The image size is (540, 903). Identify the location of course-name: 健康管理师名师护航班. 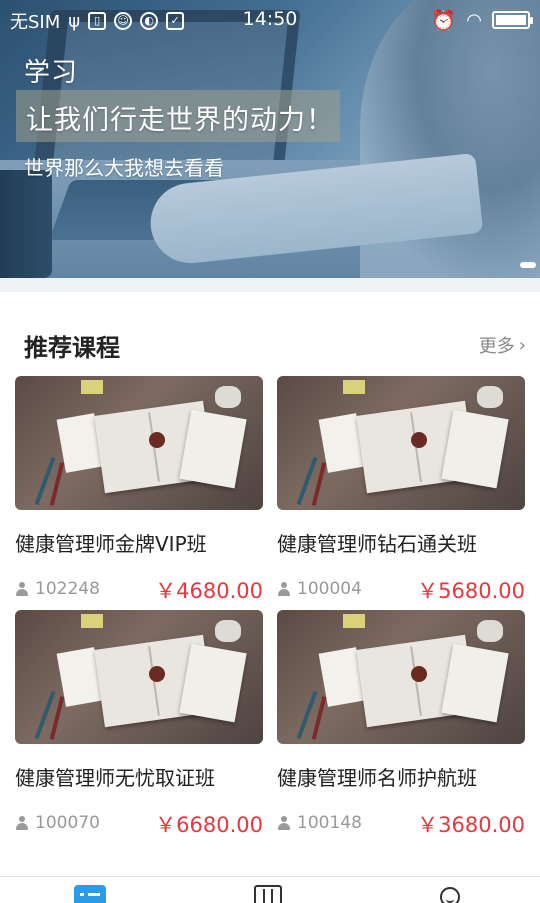
(401, 776).